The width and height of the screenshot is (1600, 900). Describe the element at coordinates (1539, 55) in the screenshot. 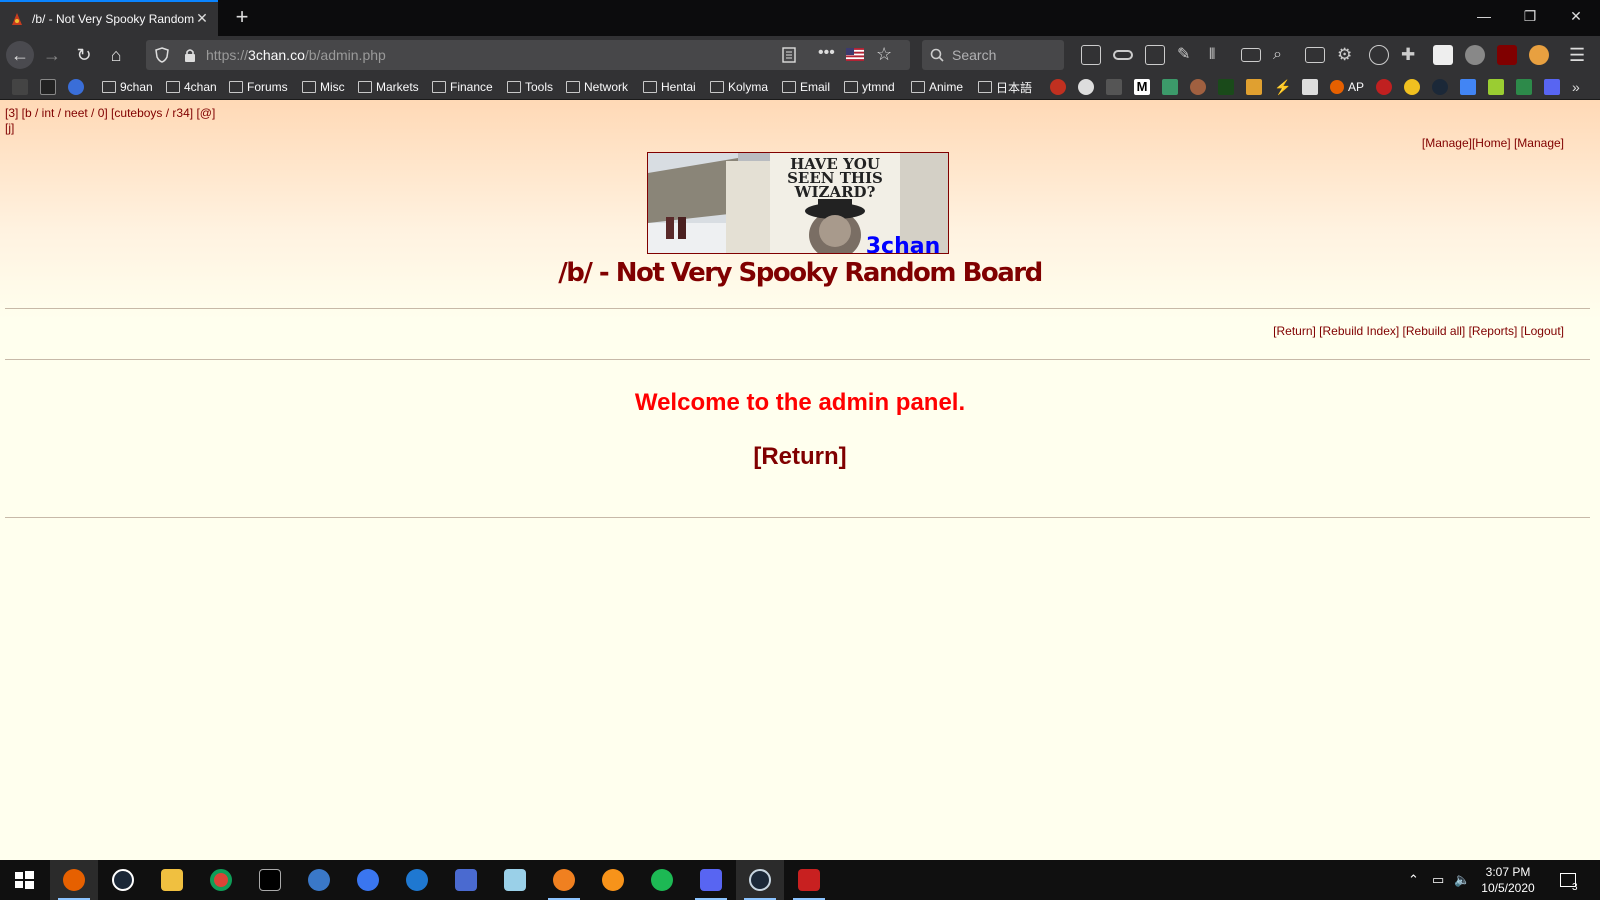

I see `chameleon-icon` at that location.